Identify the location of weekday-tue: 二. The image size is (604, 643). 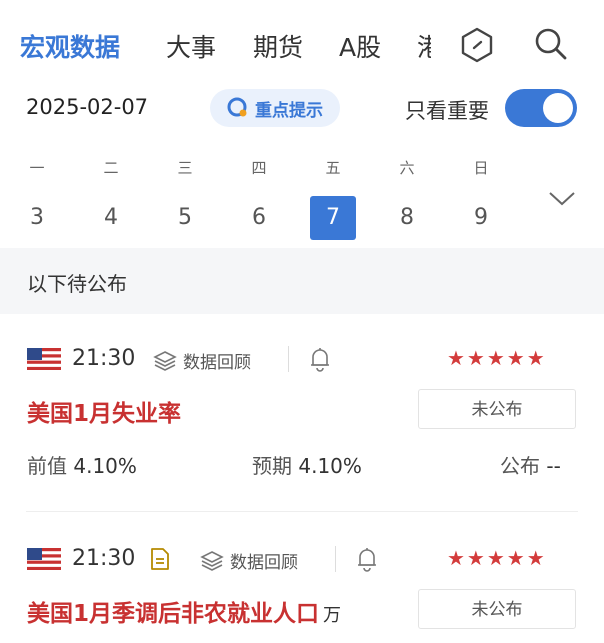
(111, 168).